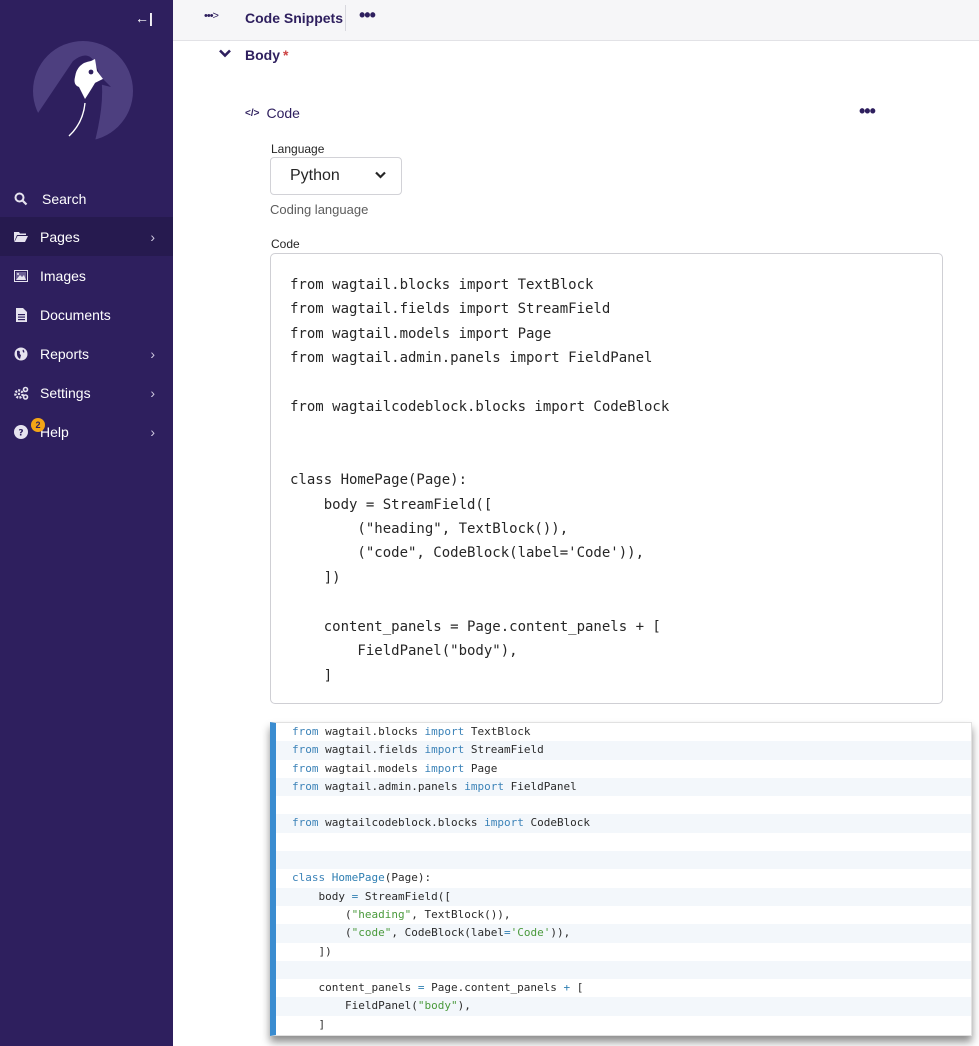  What do you see at coordinates (294, 18) in the screenshot?
I see `page-title: Code Snippets` at bounding box center [294, 18].